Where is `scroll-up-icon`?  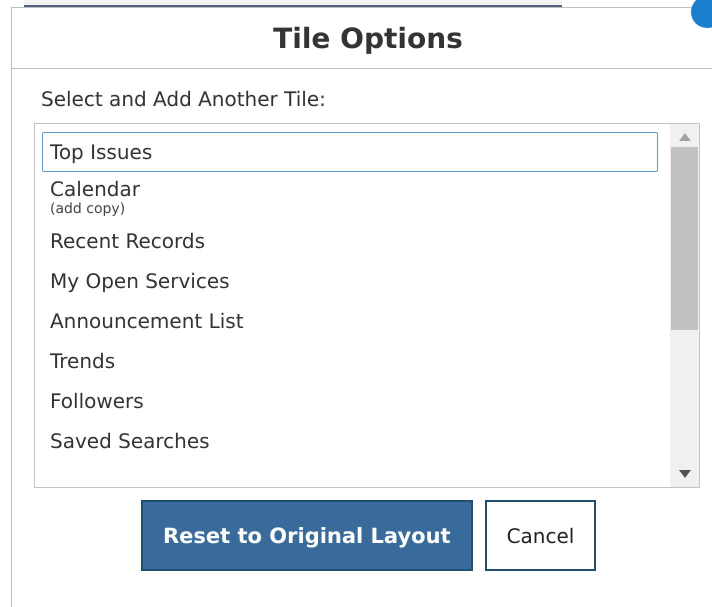
scroll-up-icon is located at coordinates (684, 137).